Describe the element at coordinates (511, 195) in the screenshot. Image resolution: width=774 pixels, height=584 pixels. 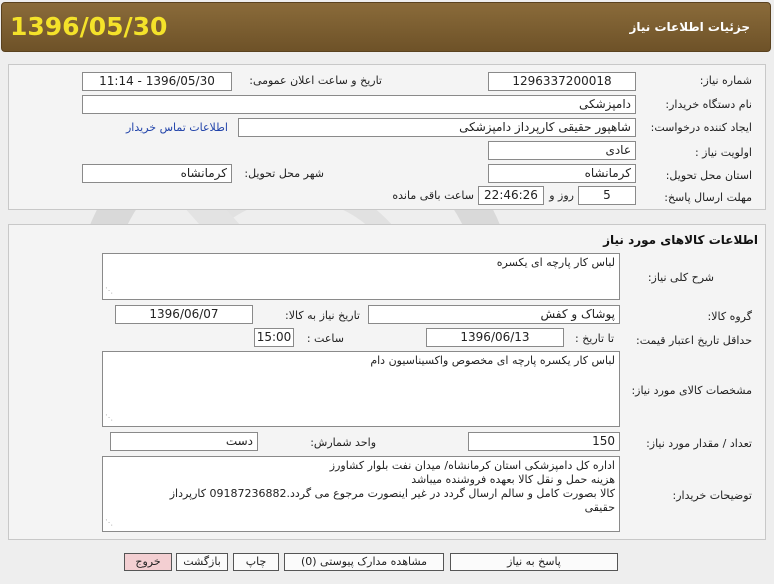
I see `deadline-time-field: 22:46:26` at that location.